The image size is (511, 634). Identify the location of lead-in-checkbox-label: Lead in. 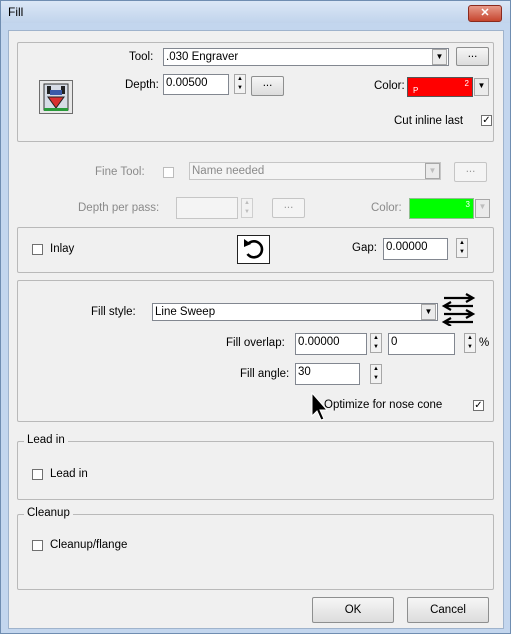
(69, 474).